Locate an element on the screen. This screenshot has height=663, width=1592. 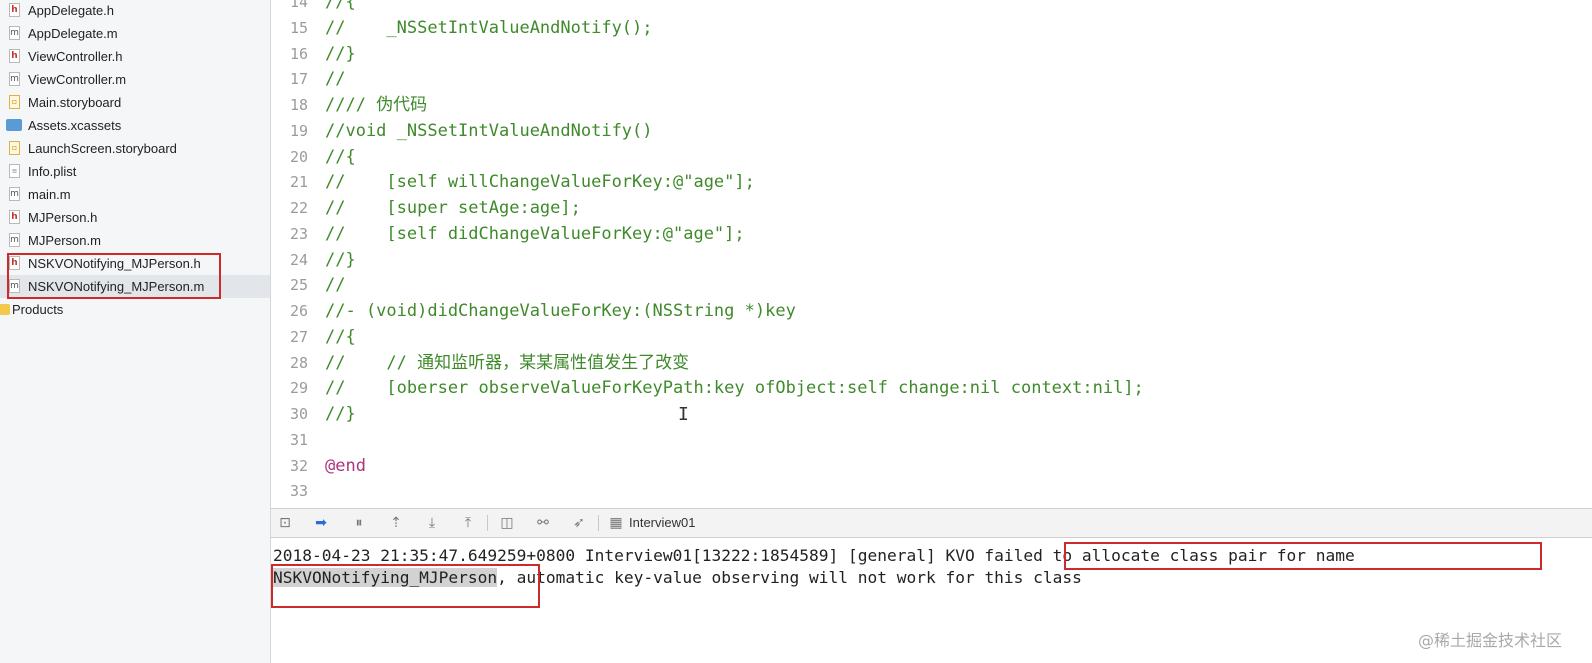
file-name-label: Info.plist is located at coordinates (52, 171).